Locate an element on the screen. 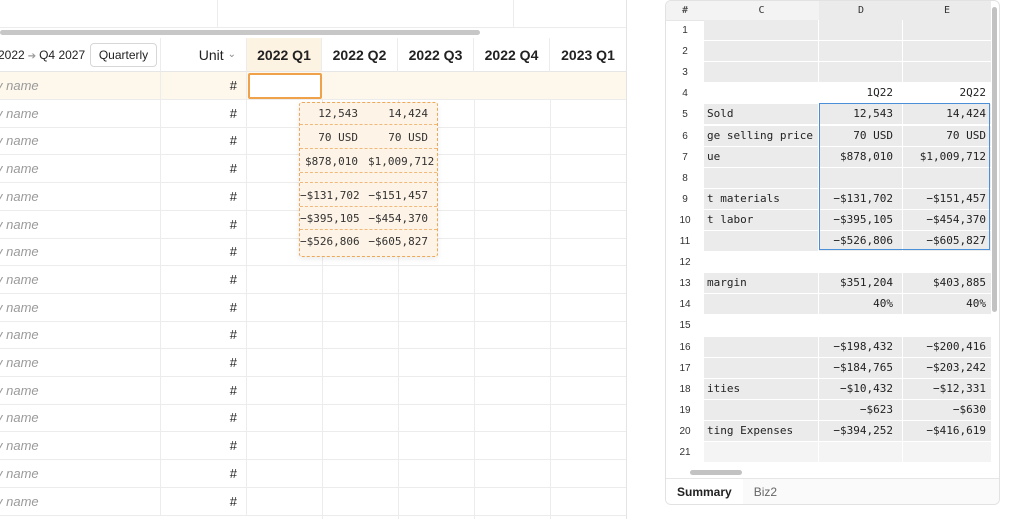 This screenshot has width=1024, height=519. sheet-cell-d: −$623 is located at coordinates (861, 409).